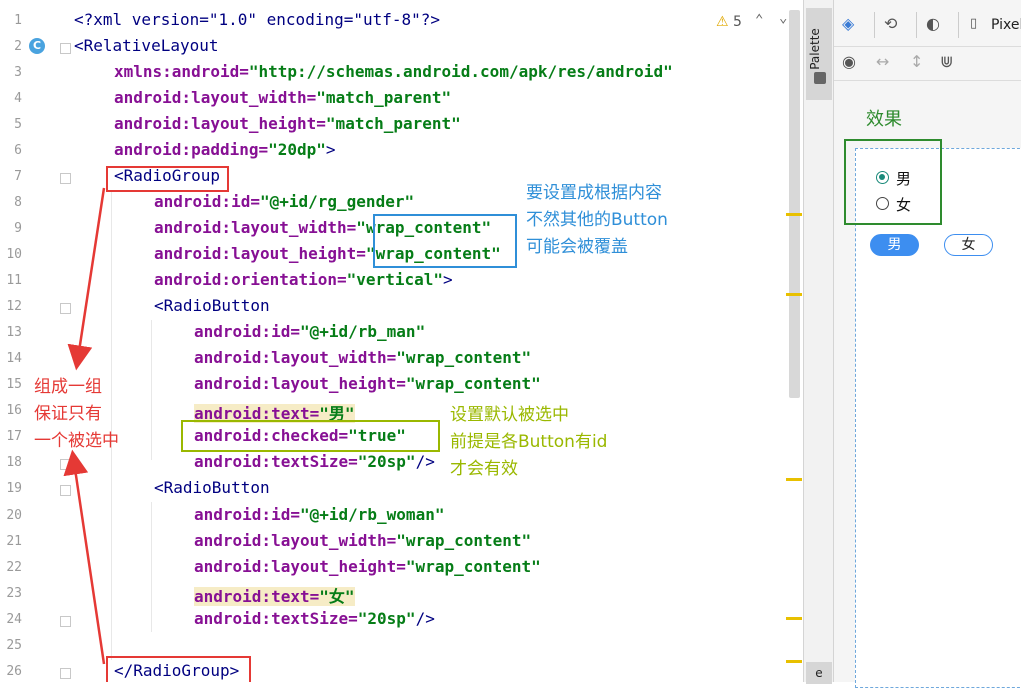 The width and height of the screenshot is (1021, 688). I want to click on device-screen, so click(938, 418).